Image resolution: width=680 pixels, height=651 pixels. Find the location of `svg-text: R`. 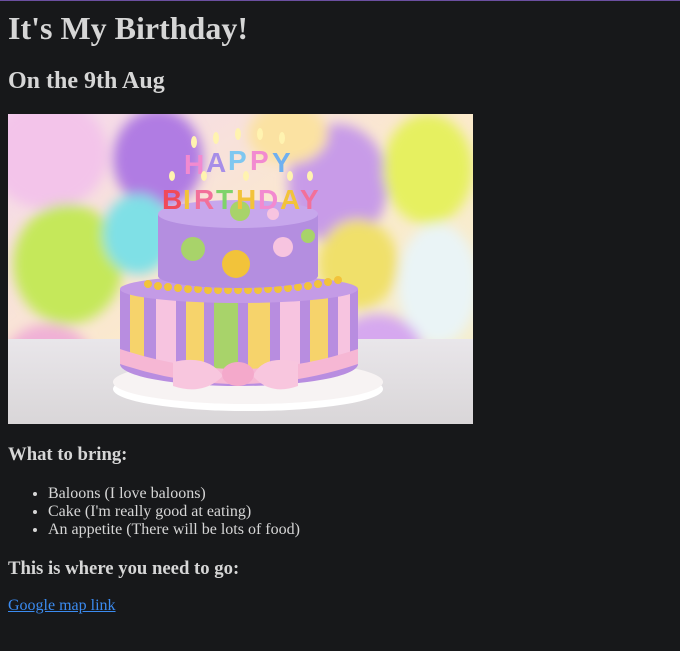

svg-text: R is located at coordinates (204, 199).